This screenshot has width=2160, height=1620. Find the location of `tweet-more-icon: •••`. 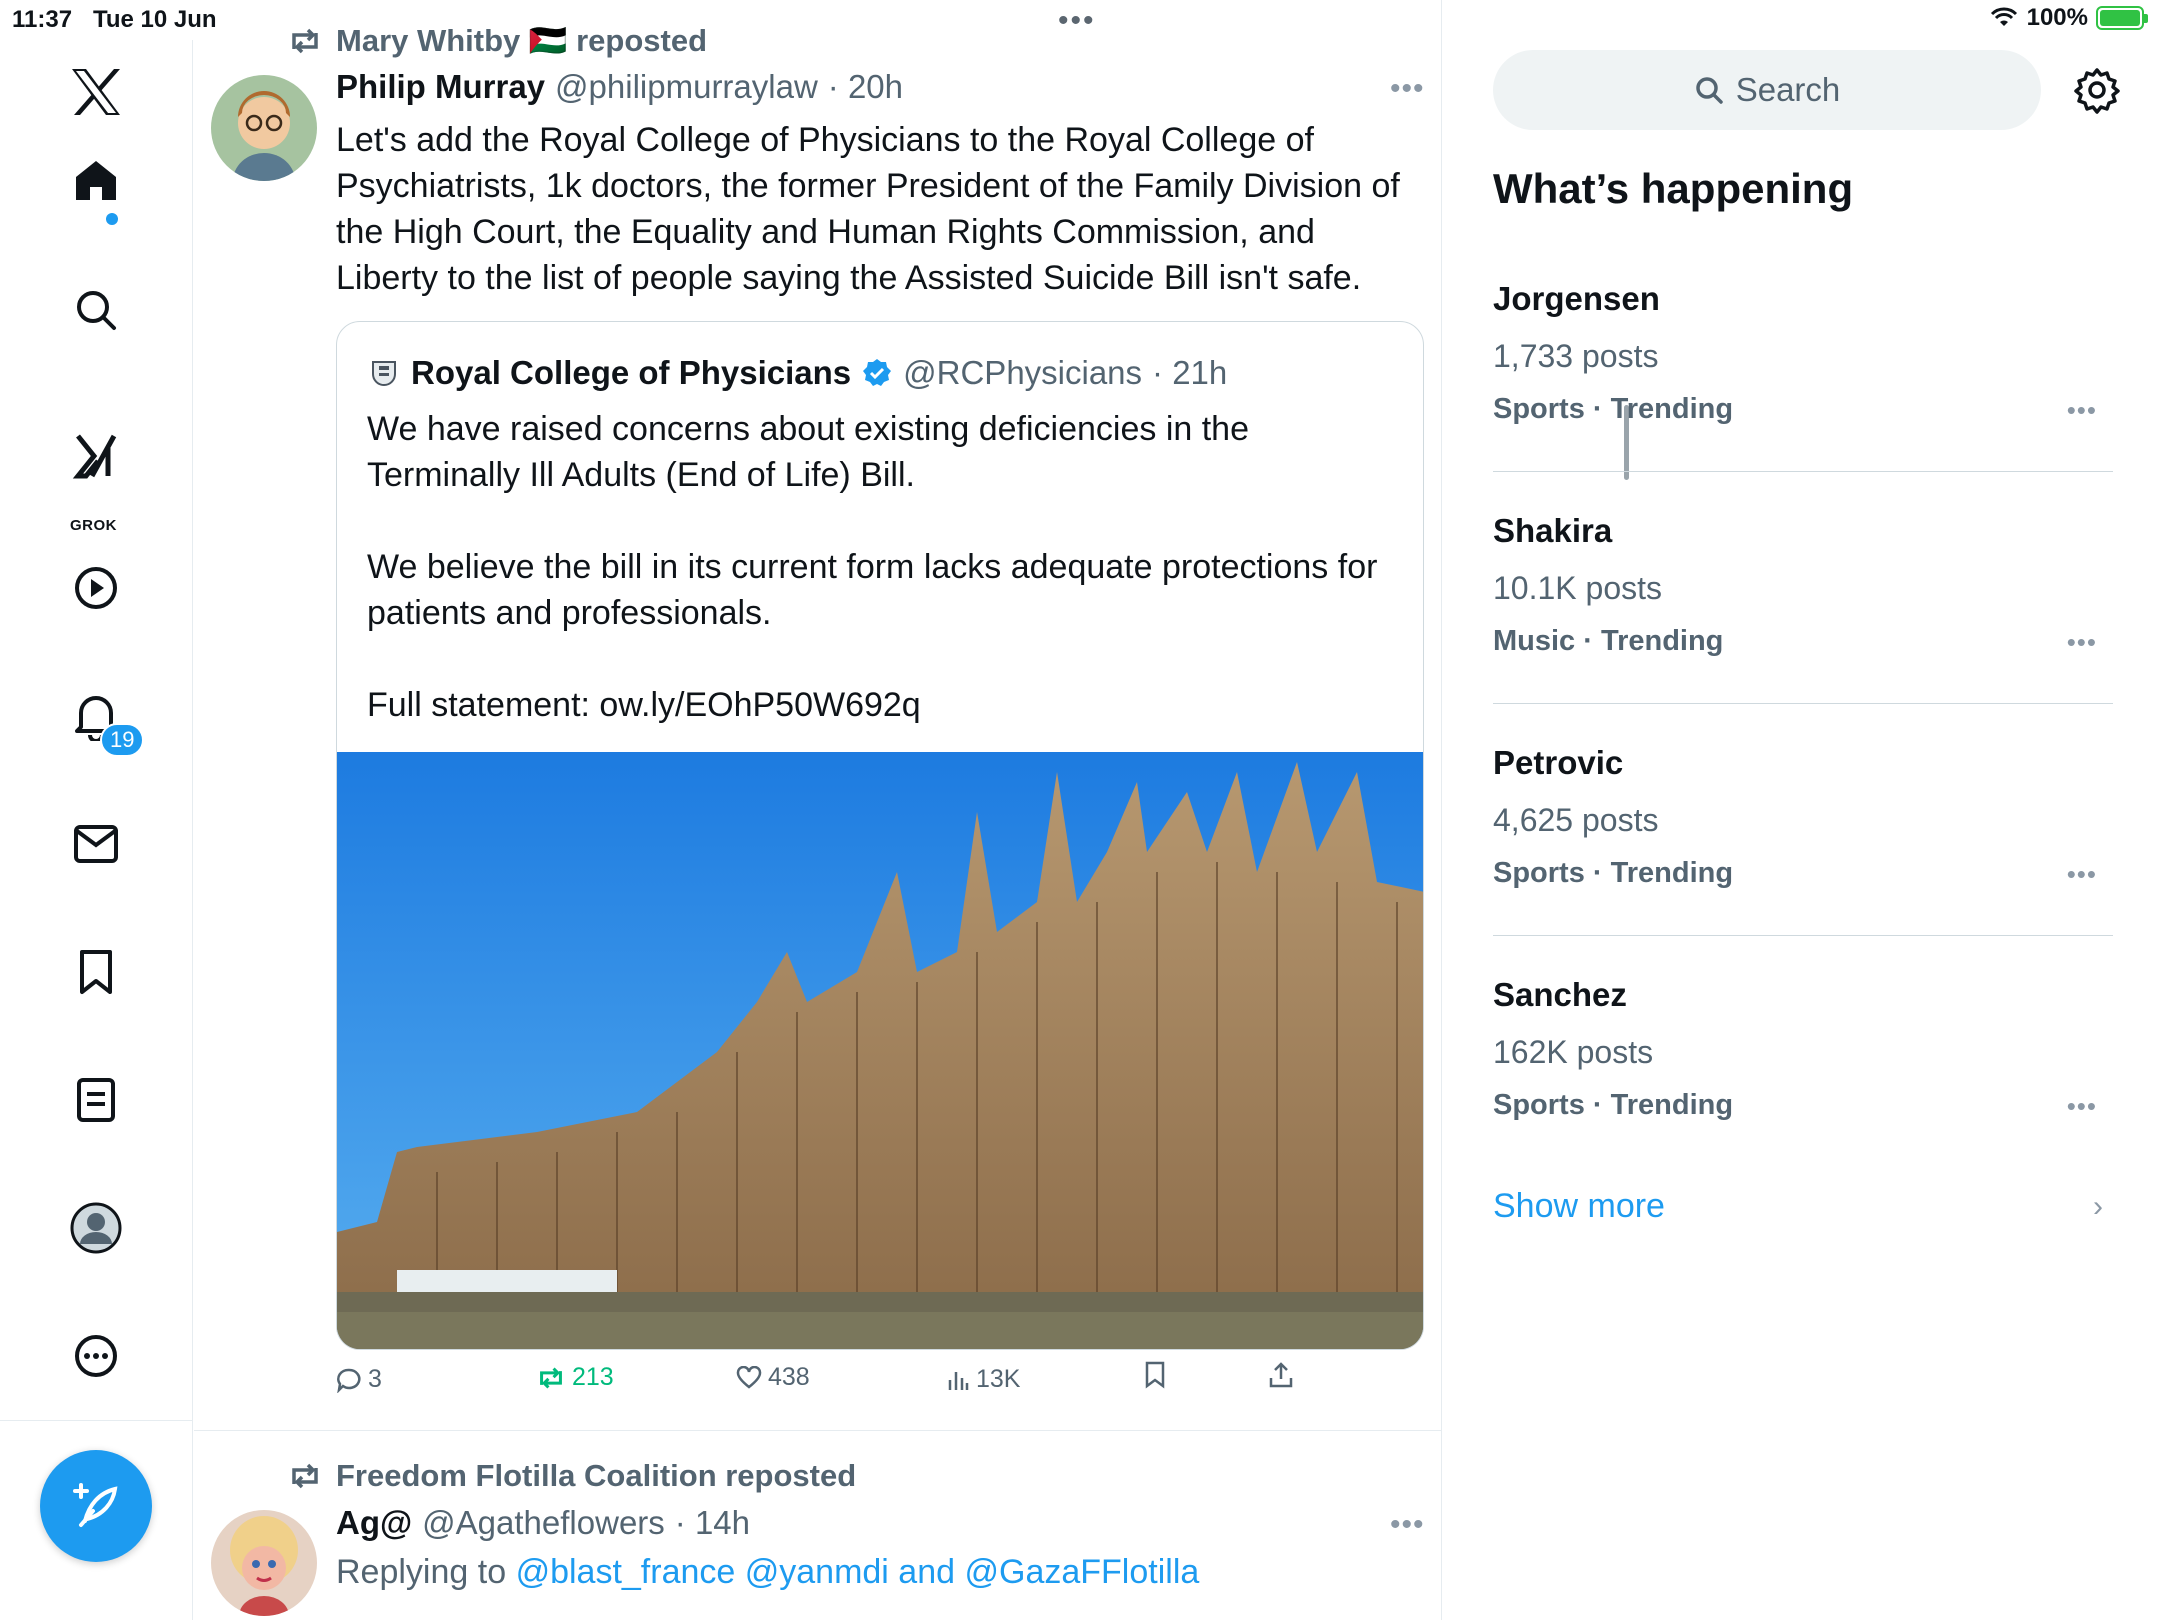

tweet-more-icon: ••• is located at coordinates (1407, 89).